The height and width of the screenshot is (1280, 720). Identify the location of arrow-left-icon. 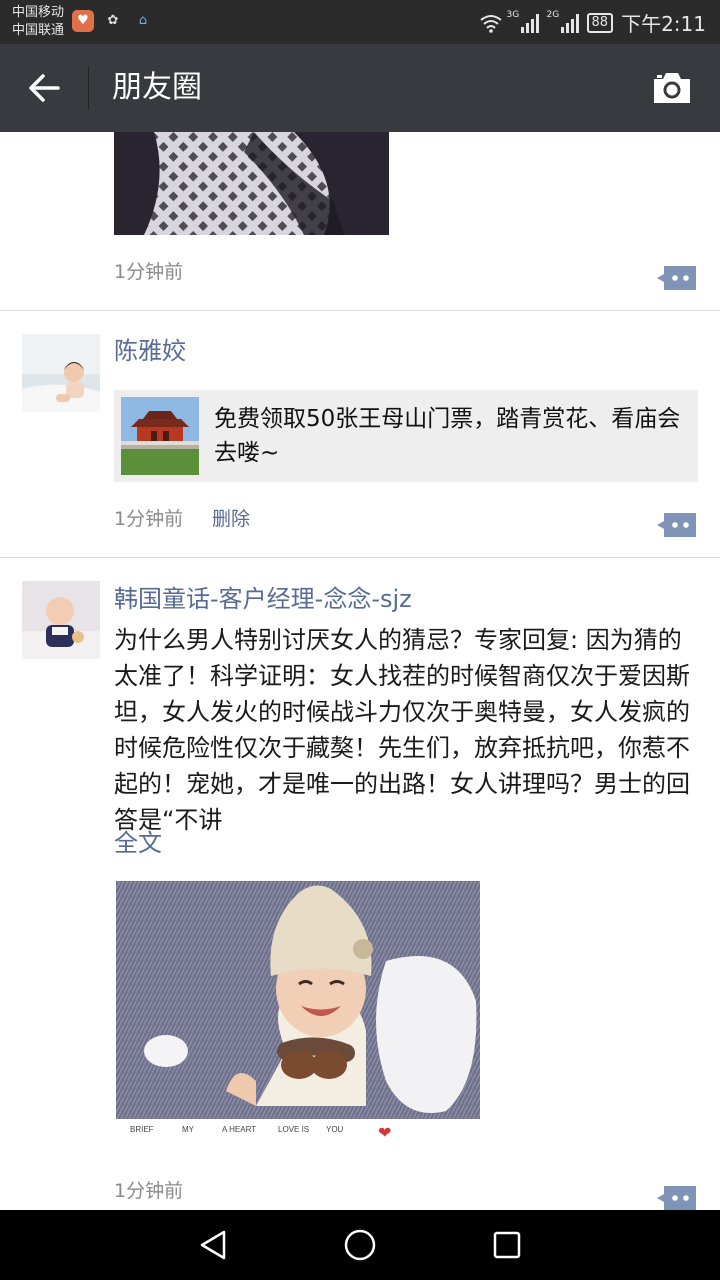
(44, 88).